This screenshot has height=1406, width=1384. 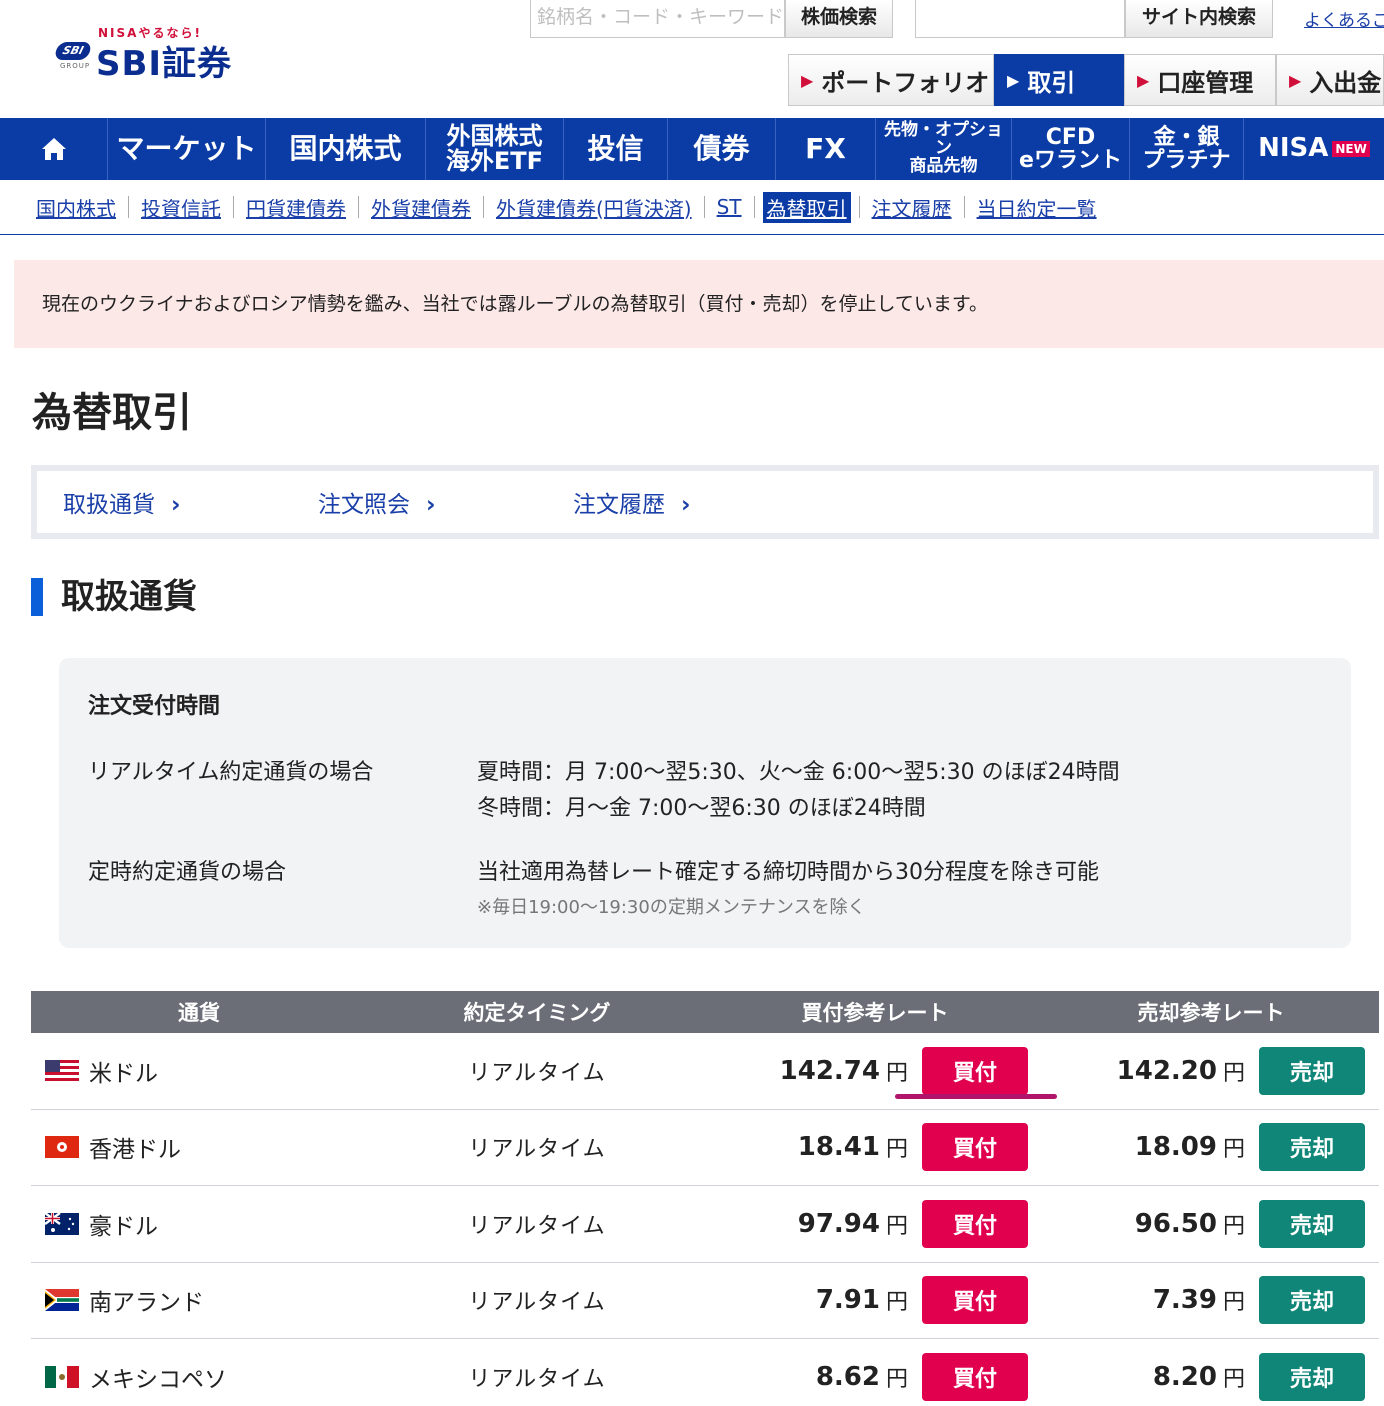 I want to click on currency-name: 南アランド, so click(x=146, y=1303).